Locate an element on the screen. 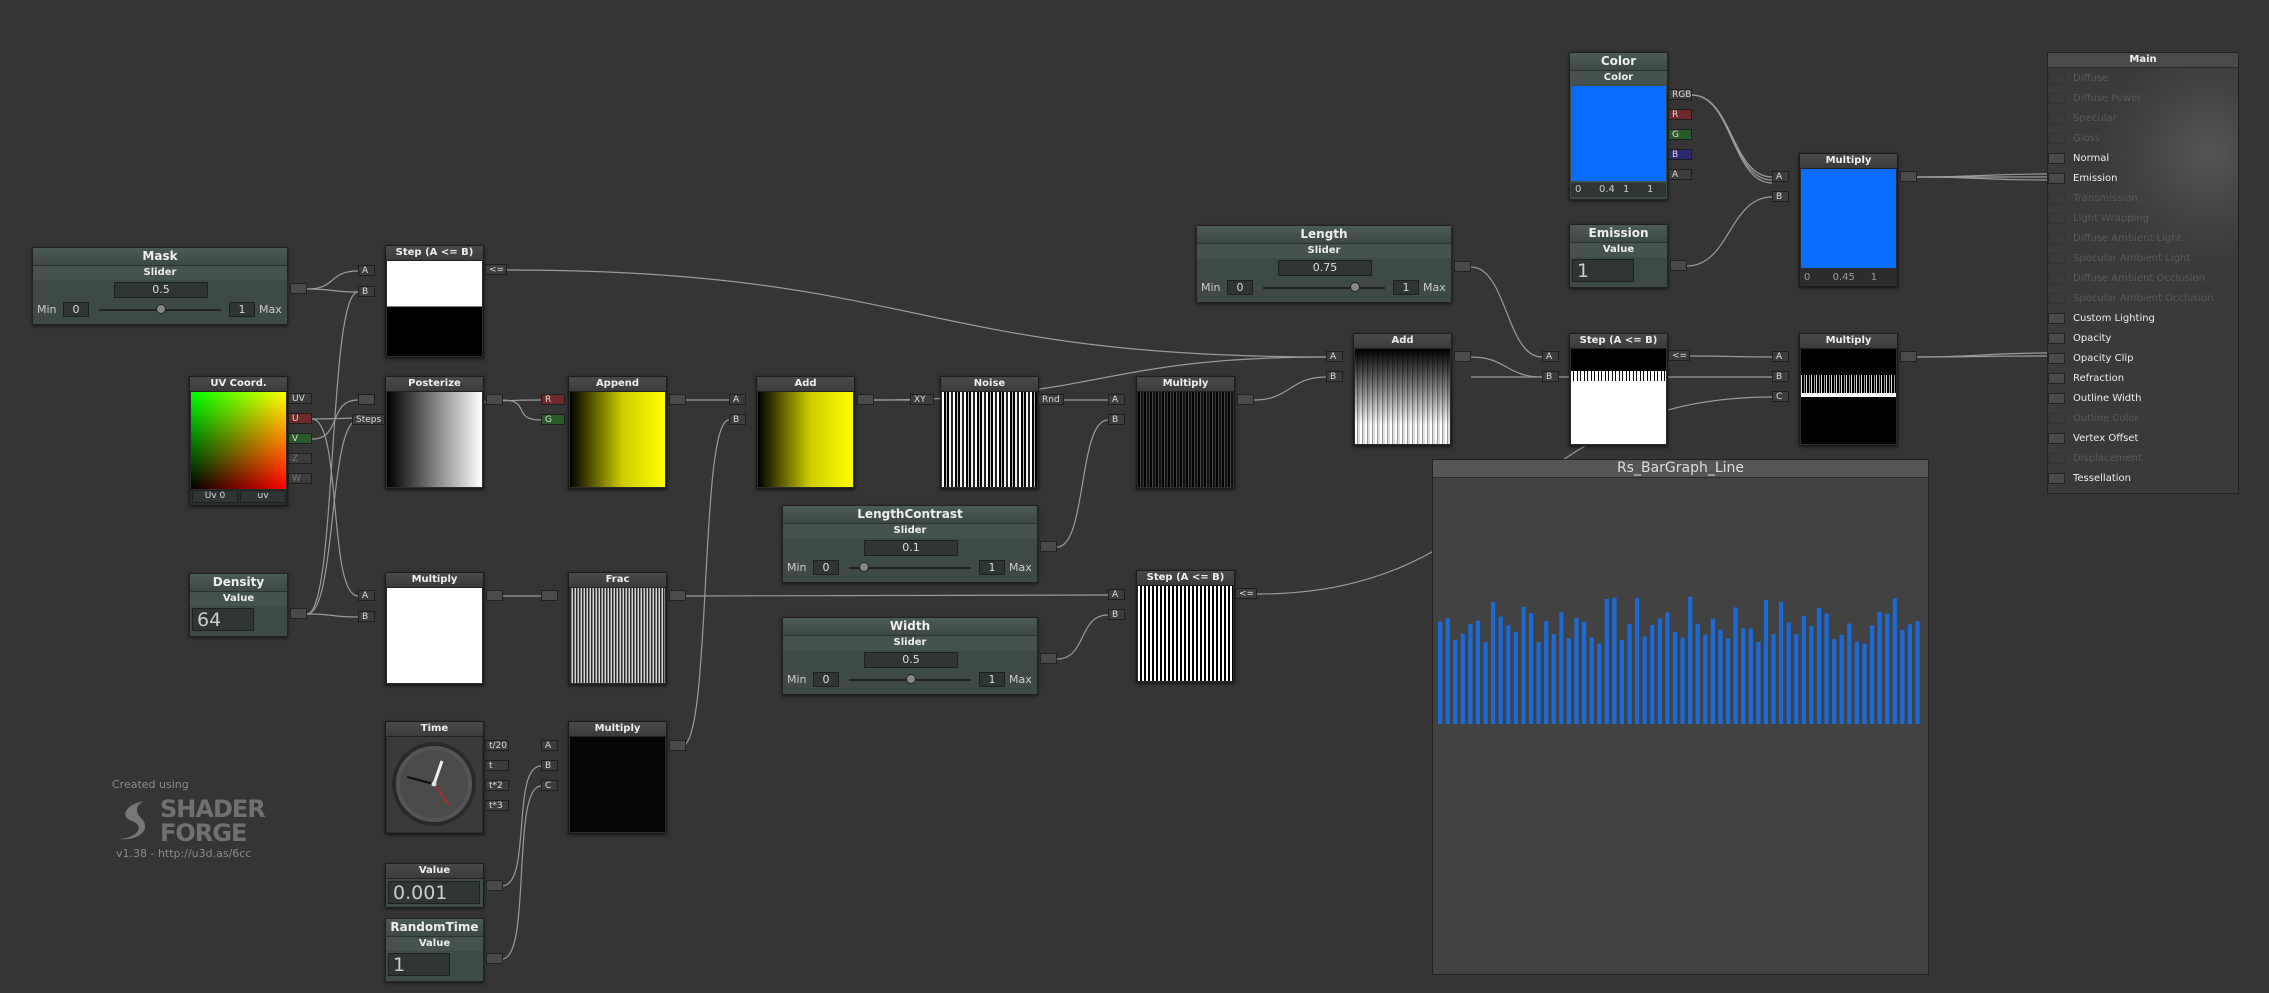 The image size is (2269, 993). step1-input-a: A is located at coordinates (366, 270).